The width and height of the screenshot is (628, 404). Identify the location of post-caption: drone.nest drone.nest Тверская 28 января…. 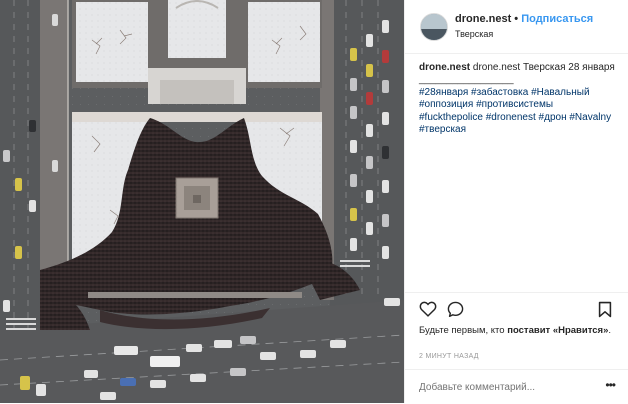
(519, 99).